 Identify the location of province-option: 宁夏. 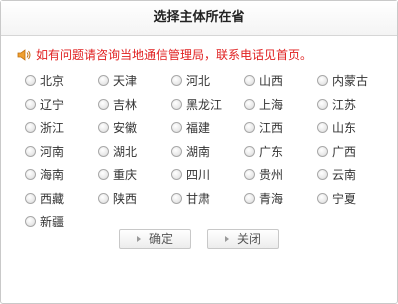
(353, 199).